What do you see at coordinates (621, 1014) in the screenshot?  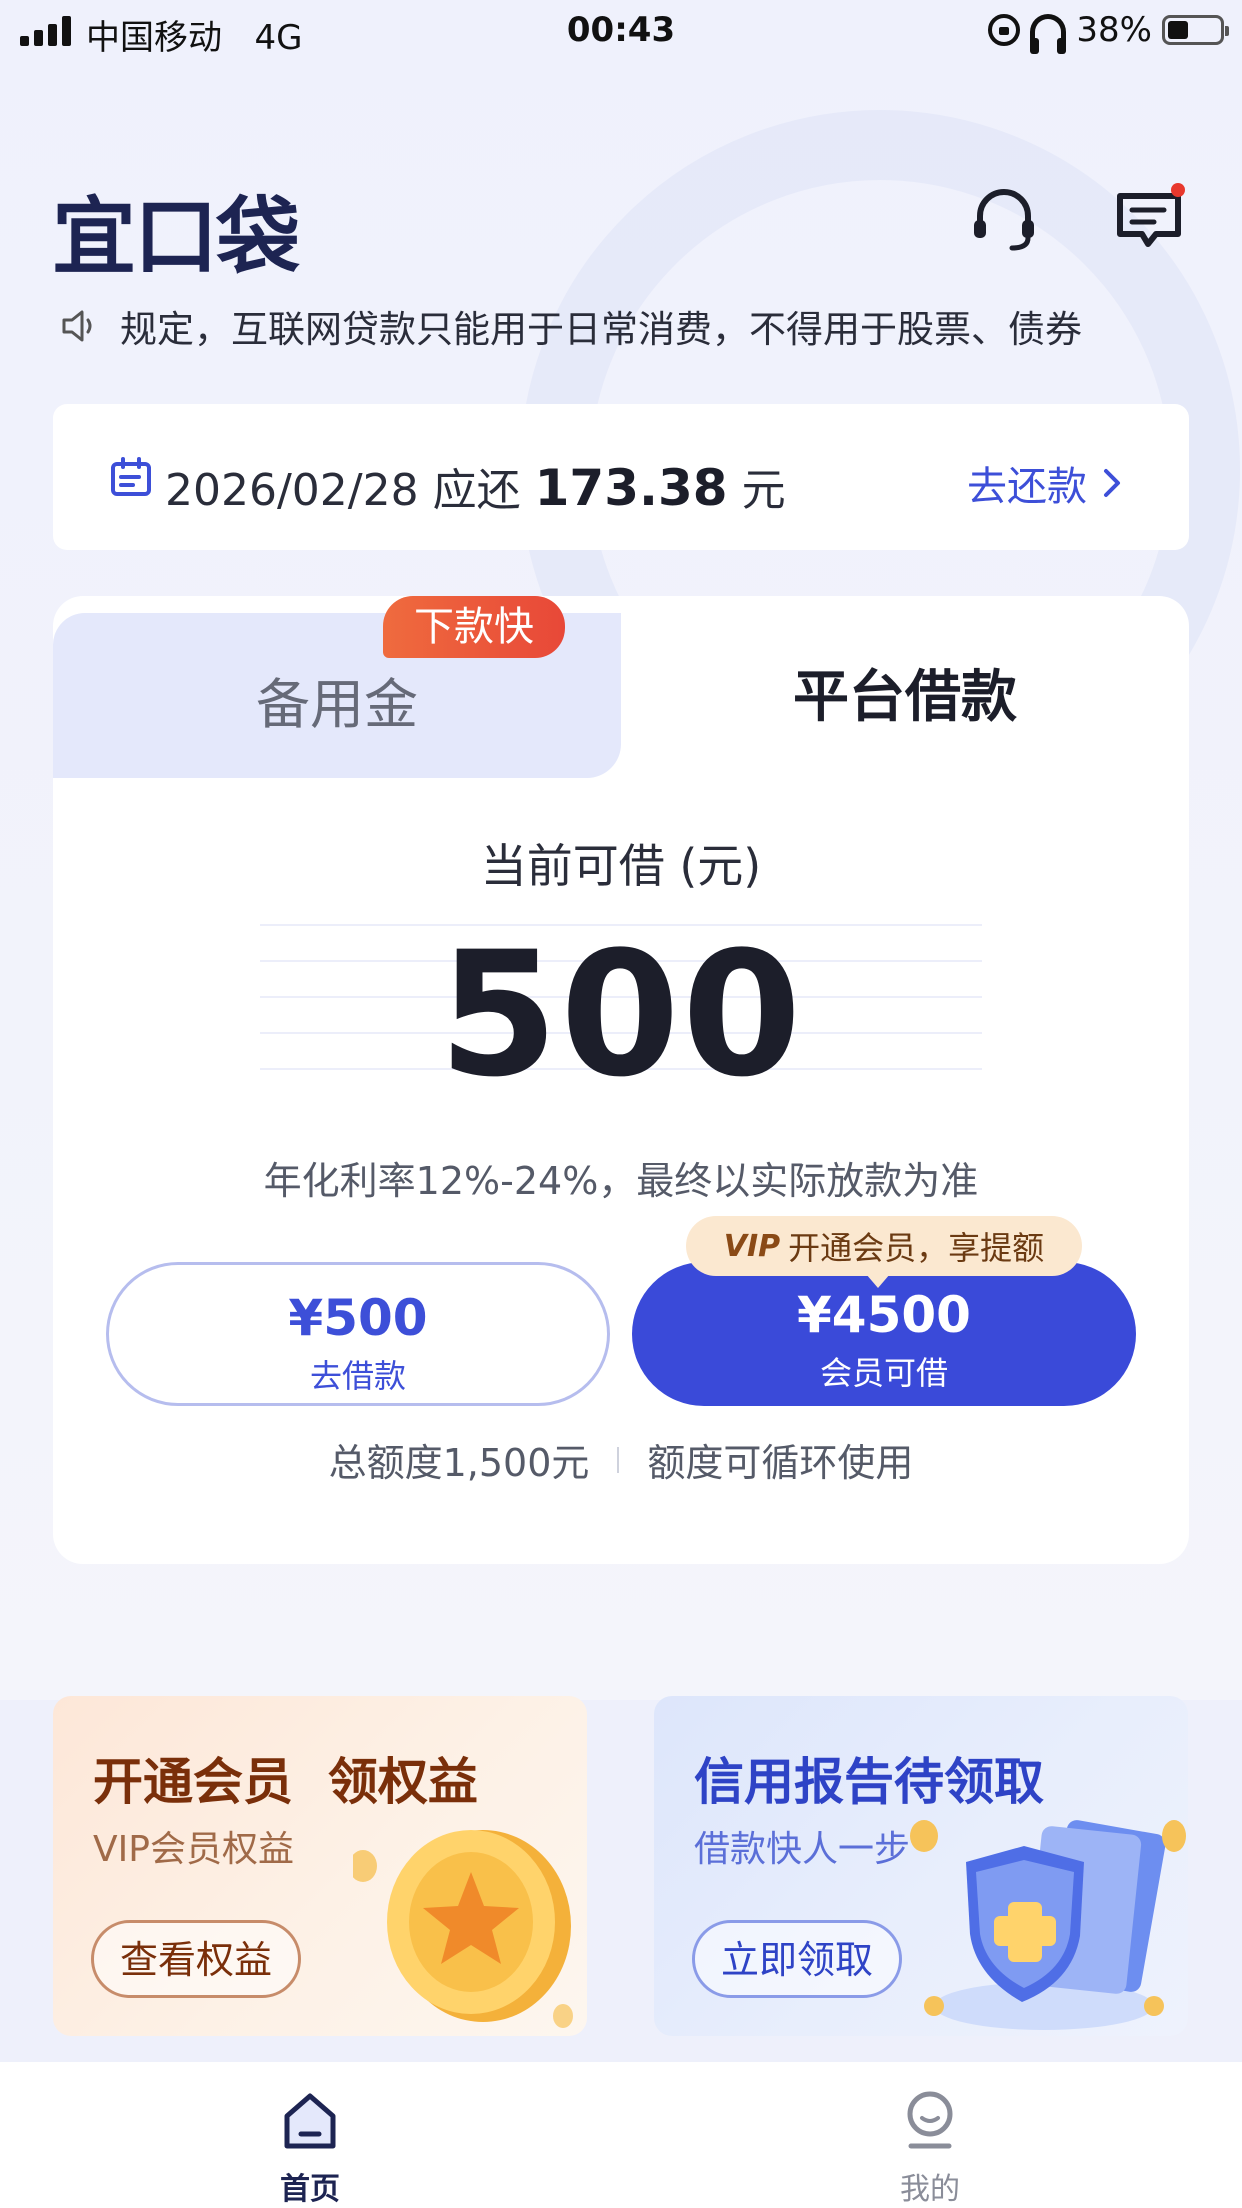 I see `available-amount: 500` at bounding box center [621, 1014].